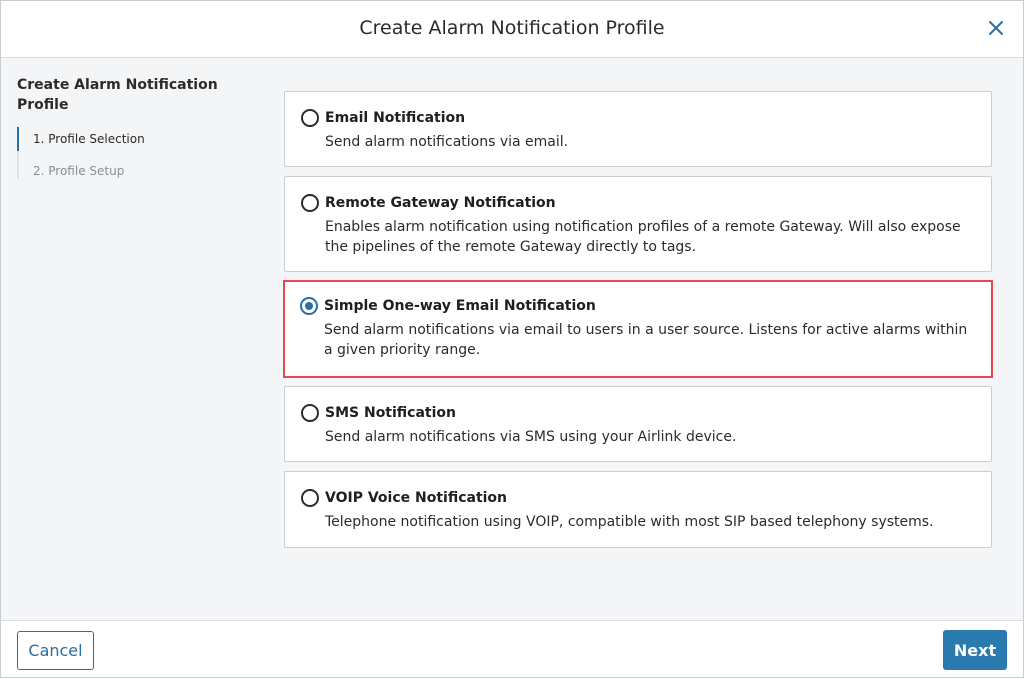 Image resolution: width=1024 pixels, height=678 pixels. I want to click on dialog-title: Create Alarm Notification Profile, so click(512, 28).